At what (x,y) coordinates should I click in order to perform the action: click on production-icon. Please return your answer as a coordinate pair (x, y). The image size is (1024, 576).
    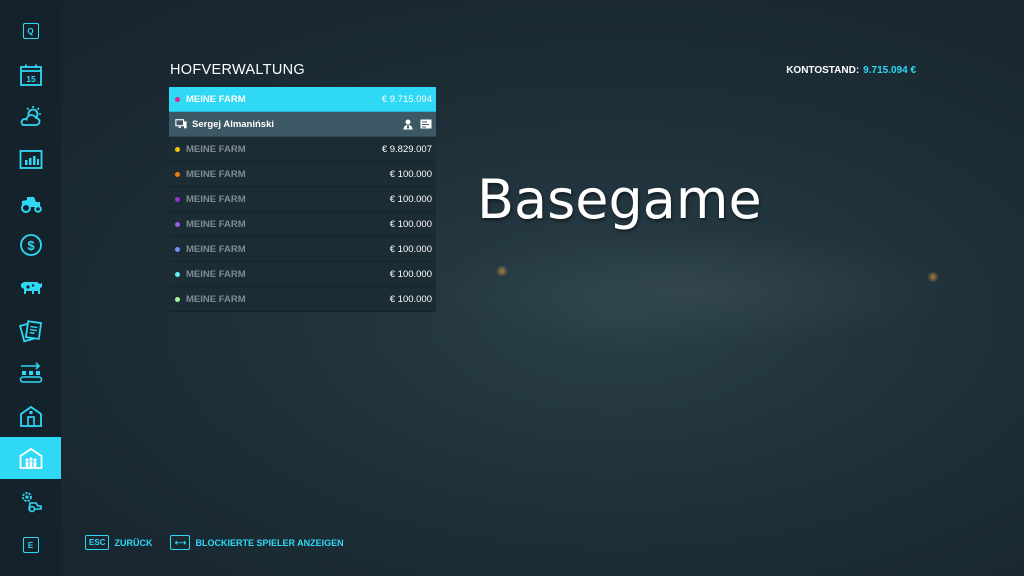
    Looking at the image, I should click on (30, 372).